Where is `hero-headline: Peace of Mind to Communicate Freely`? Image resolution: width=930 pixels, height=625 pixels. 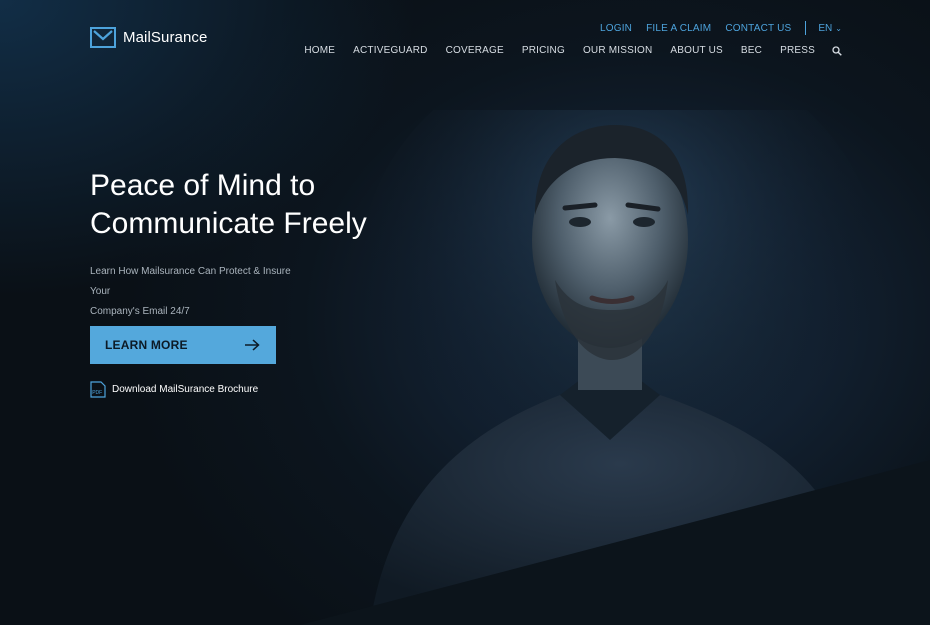 hero-headline: Peace of Mind to Communicate Freely is located at coordinates (250, 205).